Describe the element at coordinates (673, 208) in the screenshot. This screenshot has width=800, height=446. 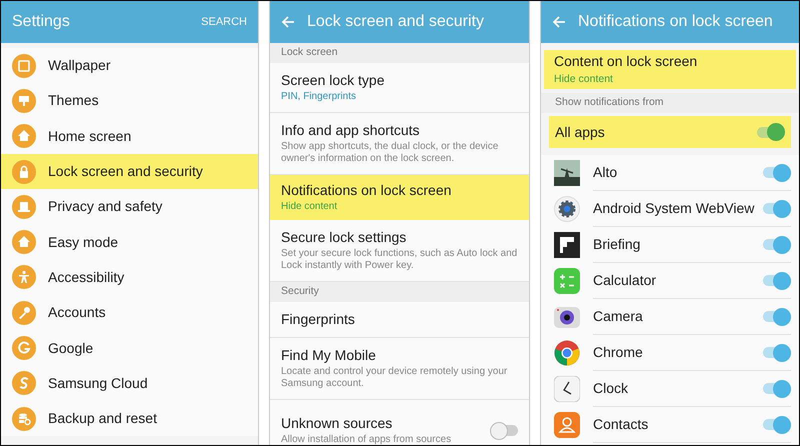
I see `app-name: Android System WebView` at that location.